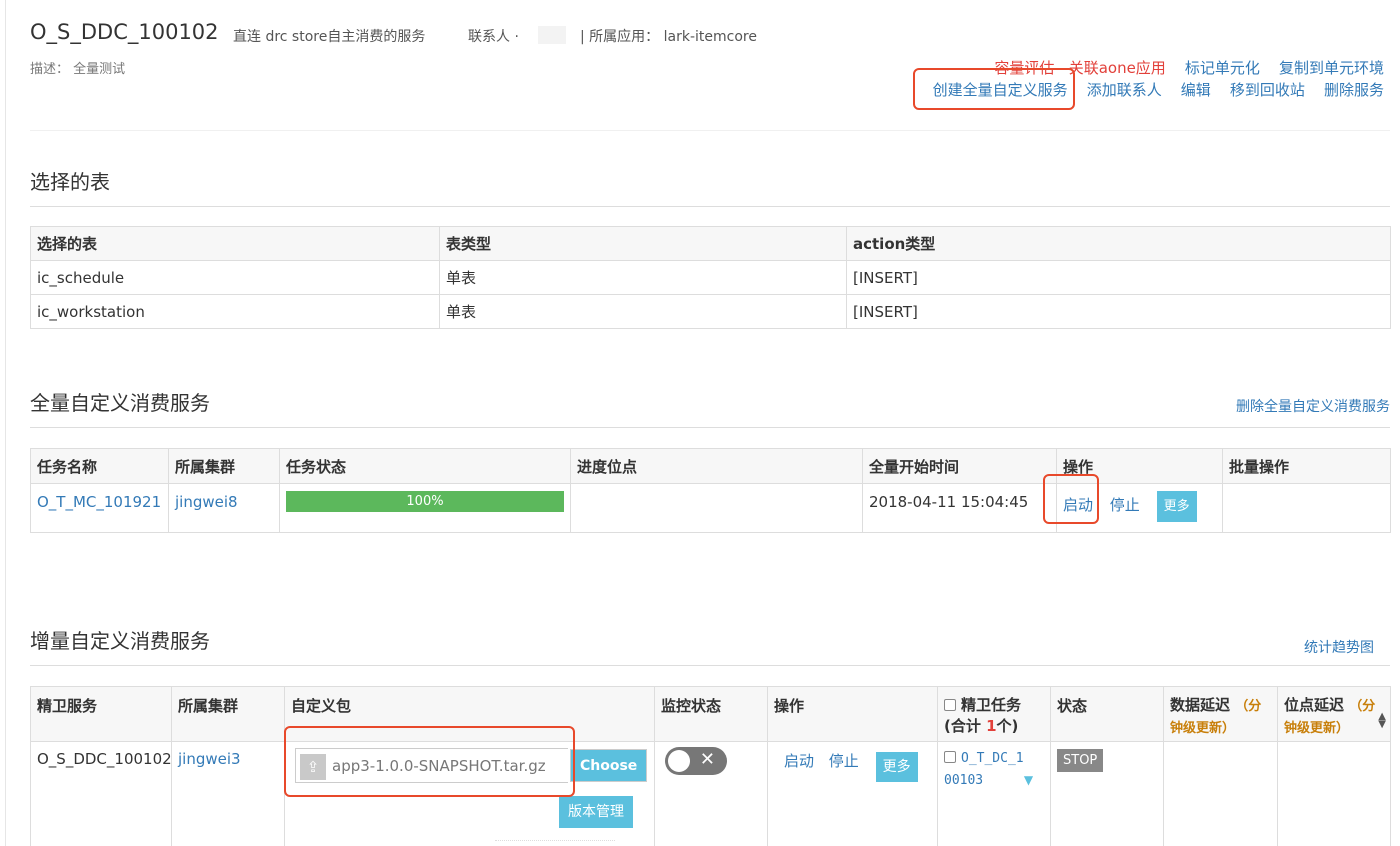  What do you see at coordinates (852, 793) in the screenshot?
I see `operation-cell: 启动 停止 更多` at bounding box center [852, 793].